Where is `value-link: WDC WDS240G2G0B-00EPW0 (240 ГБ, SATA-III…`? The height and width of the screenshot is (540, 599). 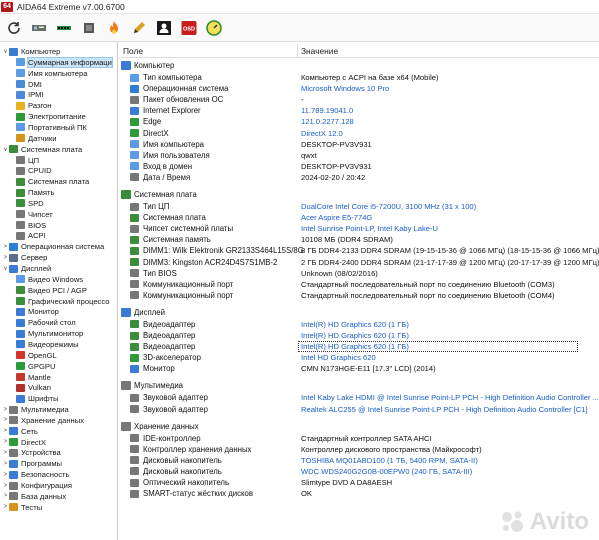 value-link: WDC WDS240G2G0B-00EPW0 (240 ГБ, SATA-III… is located at coordinates (386, 471).